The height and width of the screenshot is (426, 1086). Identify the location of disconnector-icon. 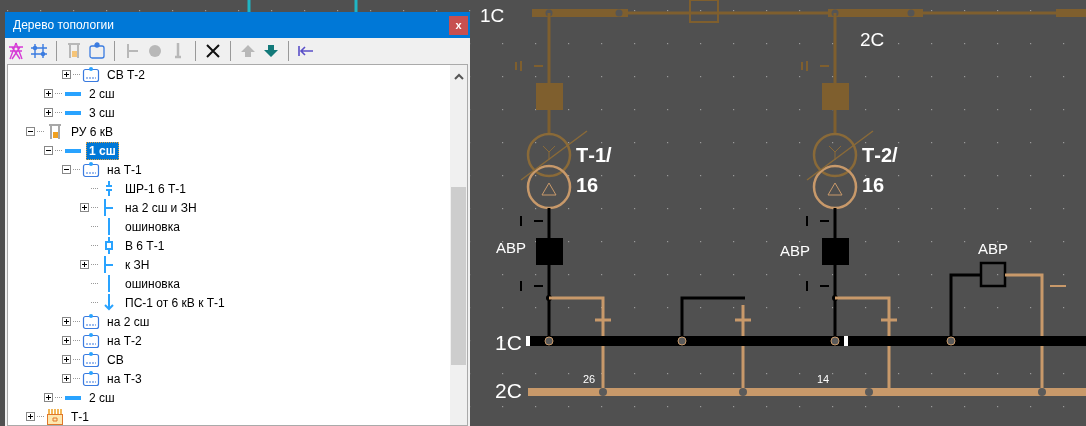
(109, 188).